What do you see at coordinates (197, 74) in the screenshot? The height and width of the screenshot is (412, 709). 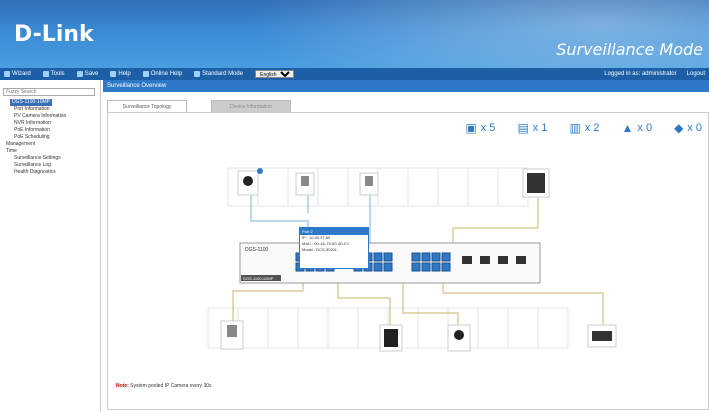 I see `mode-icon` at bounding box center [197, 74].